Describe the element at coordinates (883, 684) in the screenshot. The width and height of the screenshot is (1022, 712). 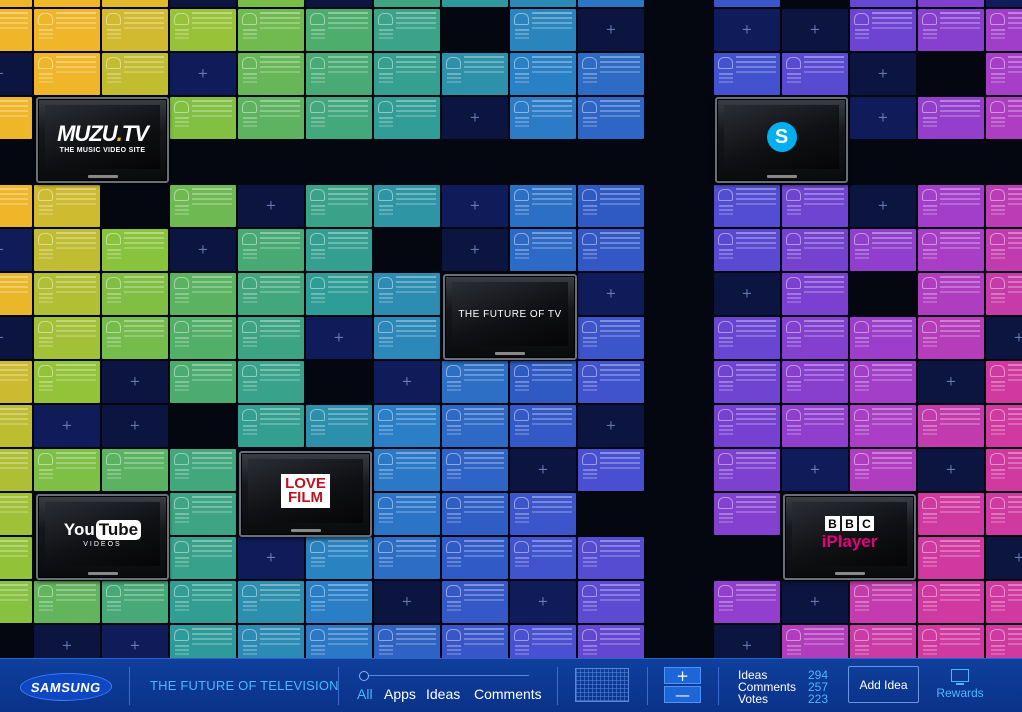
I see `add-idea-button: Add Idea` at that location.